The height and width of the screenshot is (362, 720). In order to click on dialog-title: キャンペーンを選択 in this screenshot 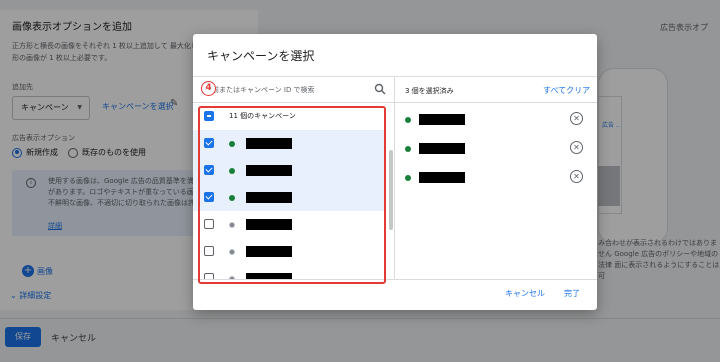, I will do `click(261, 56)`.